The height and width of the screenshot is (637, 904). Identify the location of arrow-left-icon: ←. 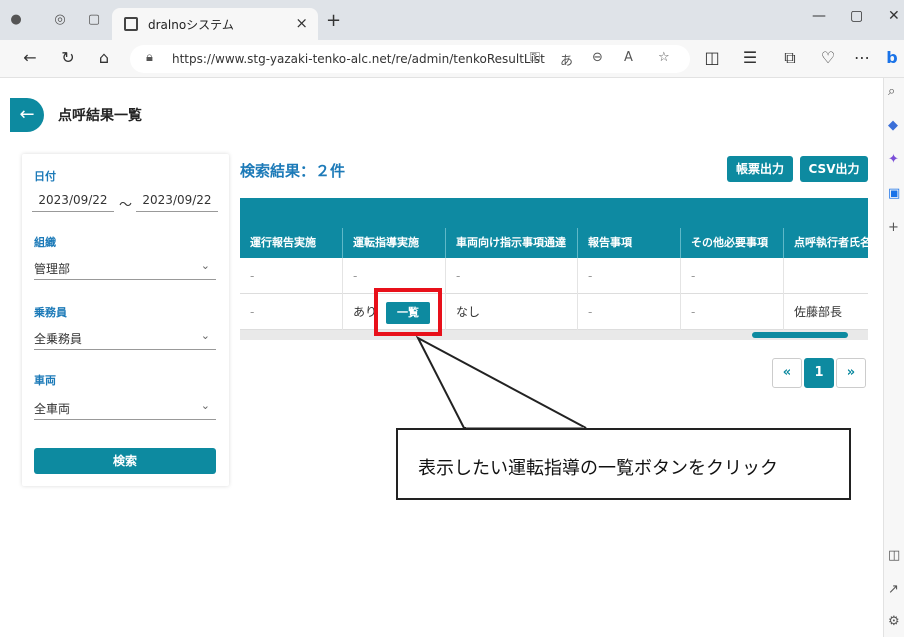
(27, 114).